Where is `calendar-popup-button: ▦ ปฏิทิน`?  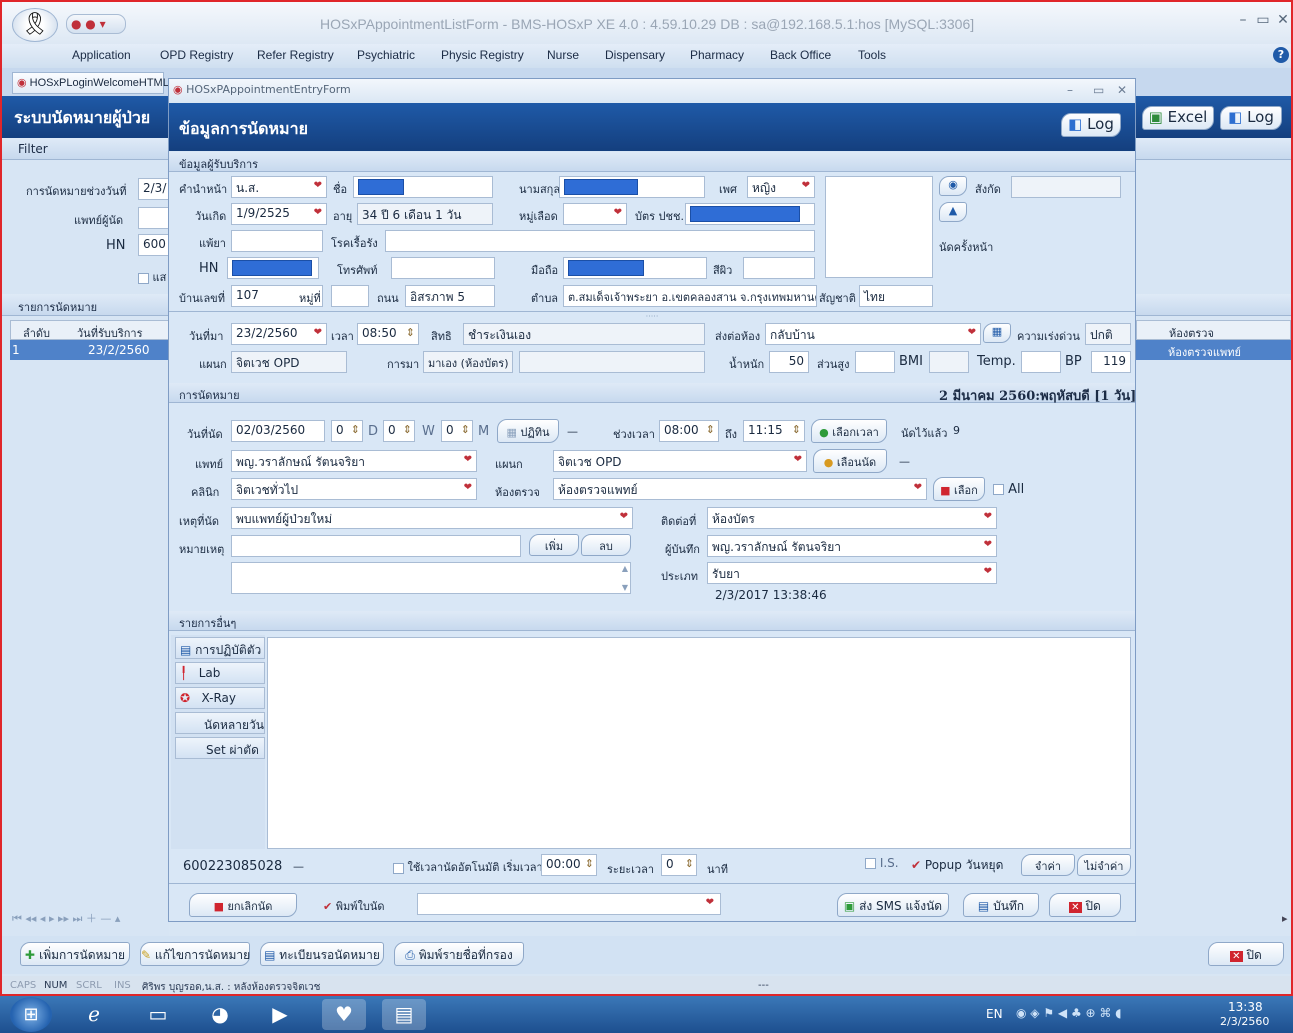
calendar-popup-button: ▦ ปฏิทิน is located at coordinates (528, 431).